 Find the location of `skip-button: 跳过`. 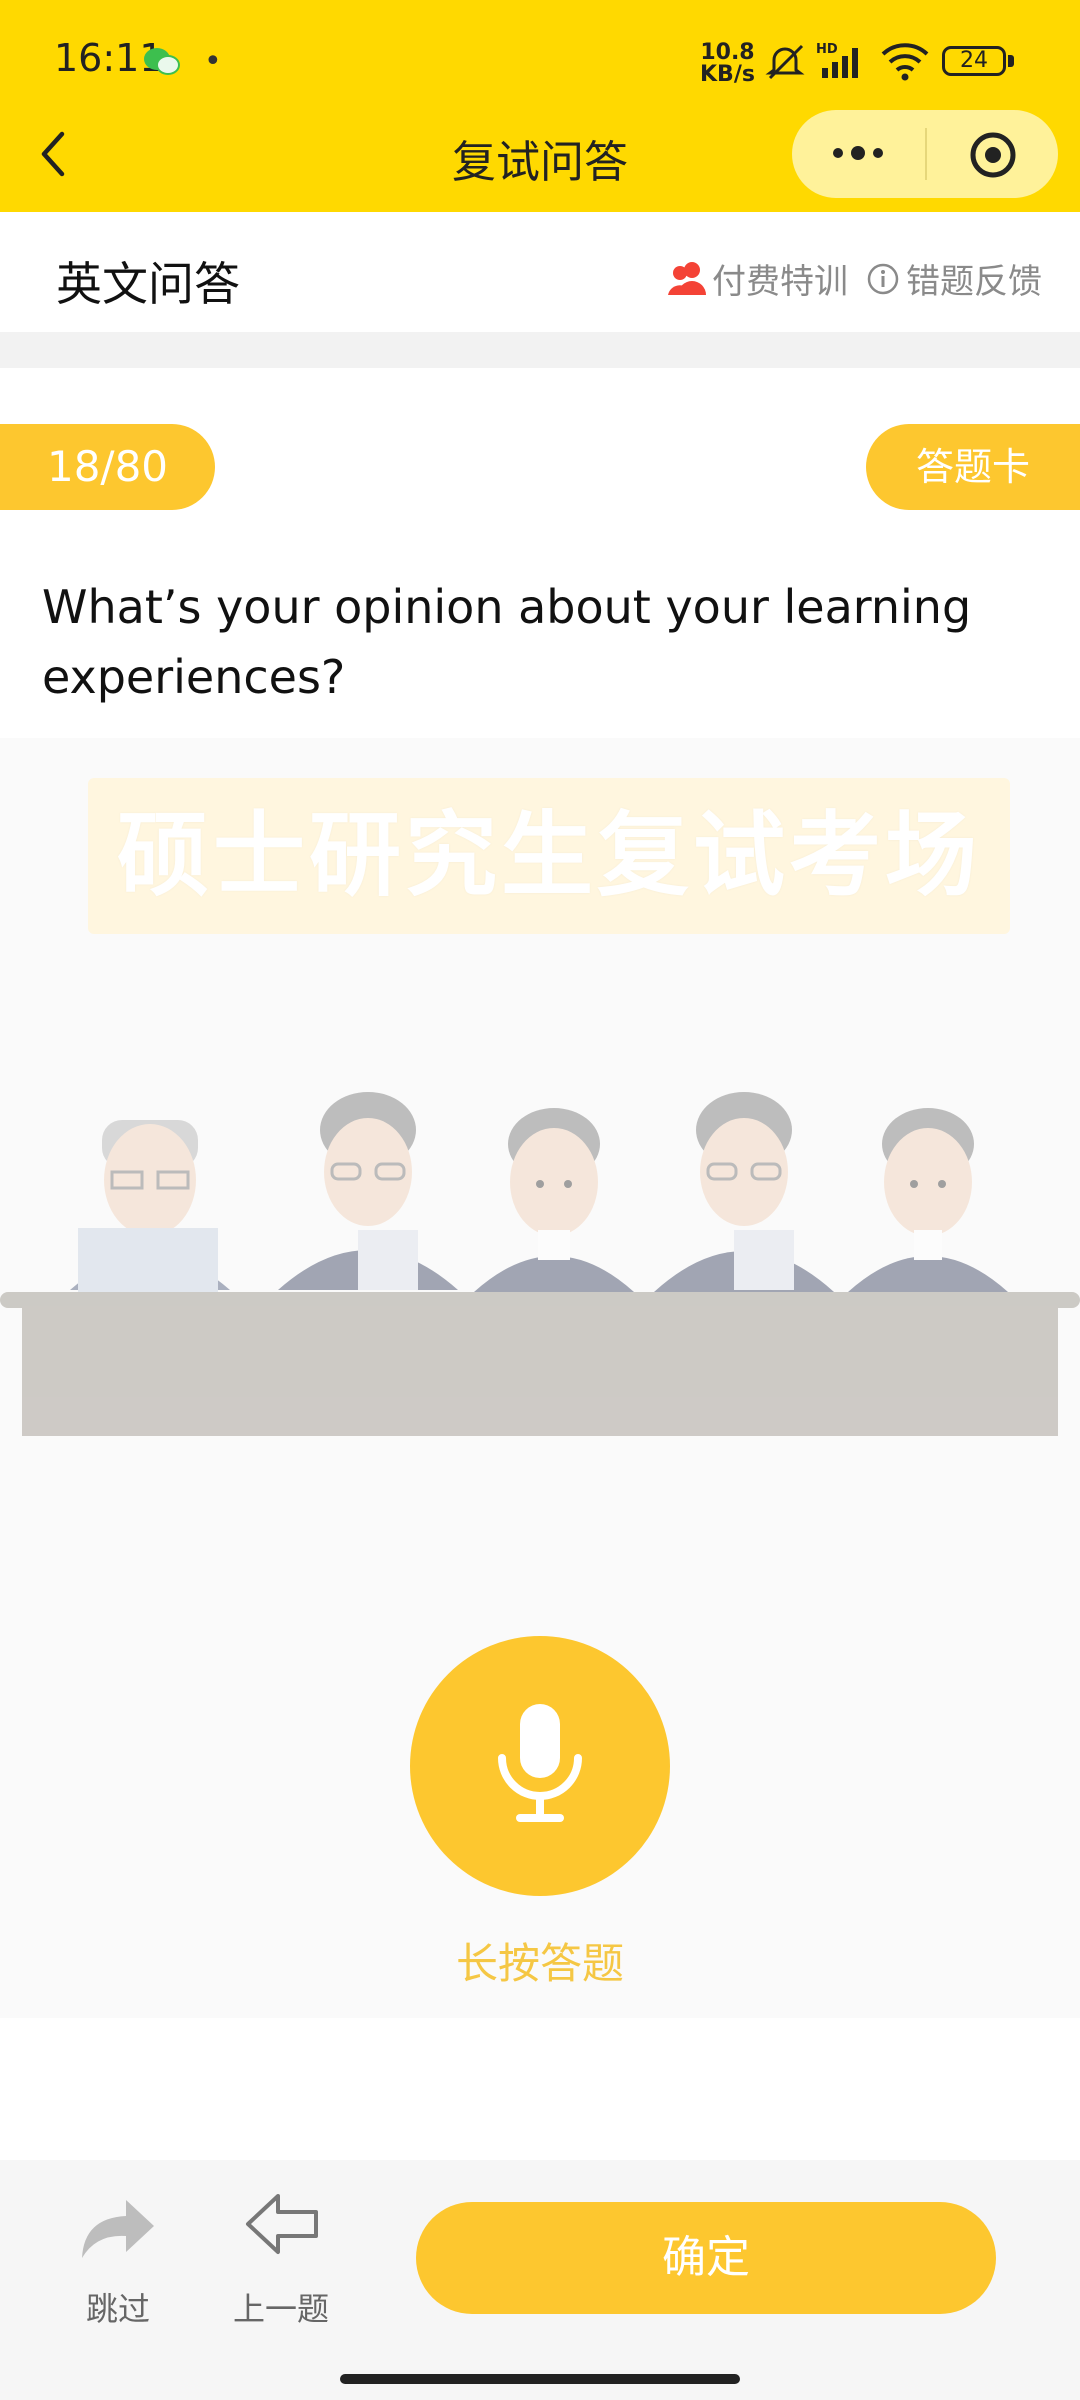

skip-button: 跳过 is located at coordinates (118, 2307).